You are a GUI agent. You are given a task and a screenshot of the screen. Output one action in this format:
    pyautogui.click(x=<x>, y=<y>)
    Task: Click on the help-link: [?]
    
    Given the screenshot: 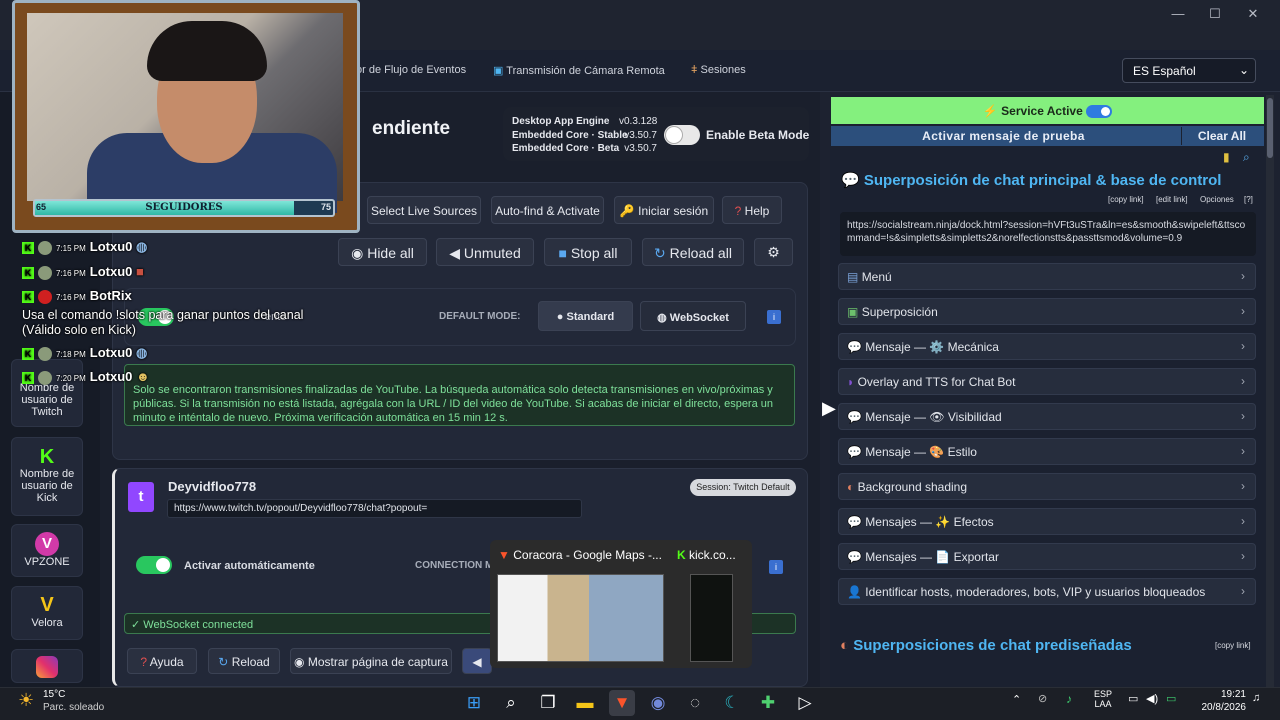 What is the action you would take?
    pyautogui.click(x=1248, y=199)
    